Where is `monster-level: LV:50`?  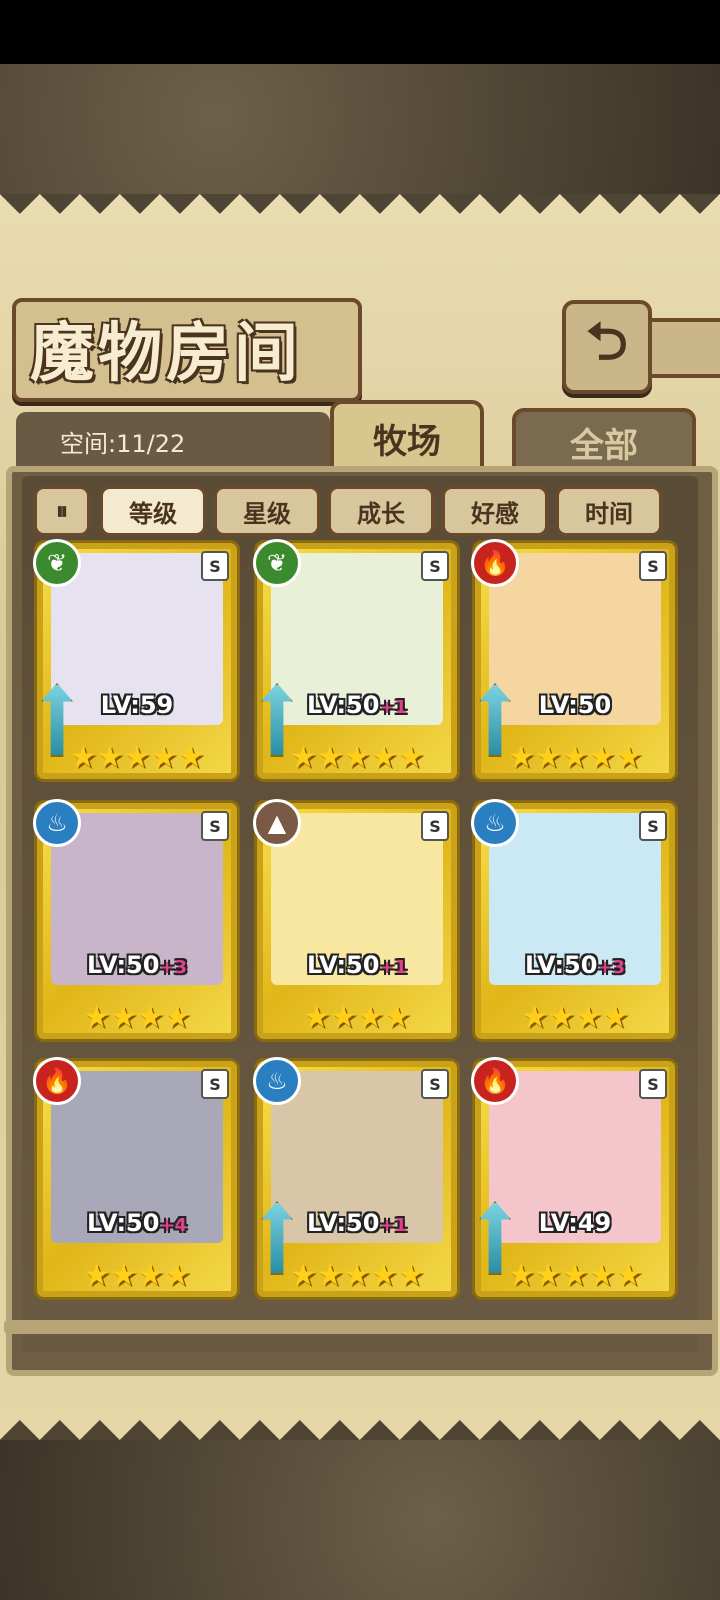 monster-level: LV:50 is located at coordinates (575, 705).